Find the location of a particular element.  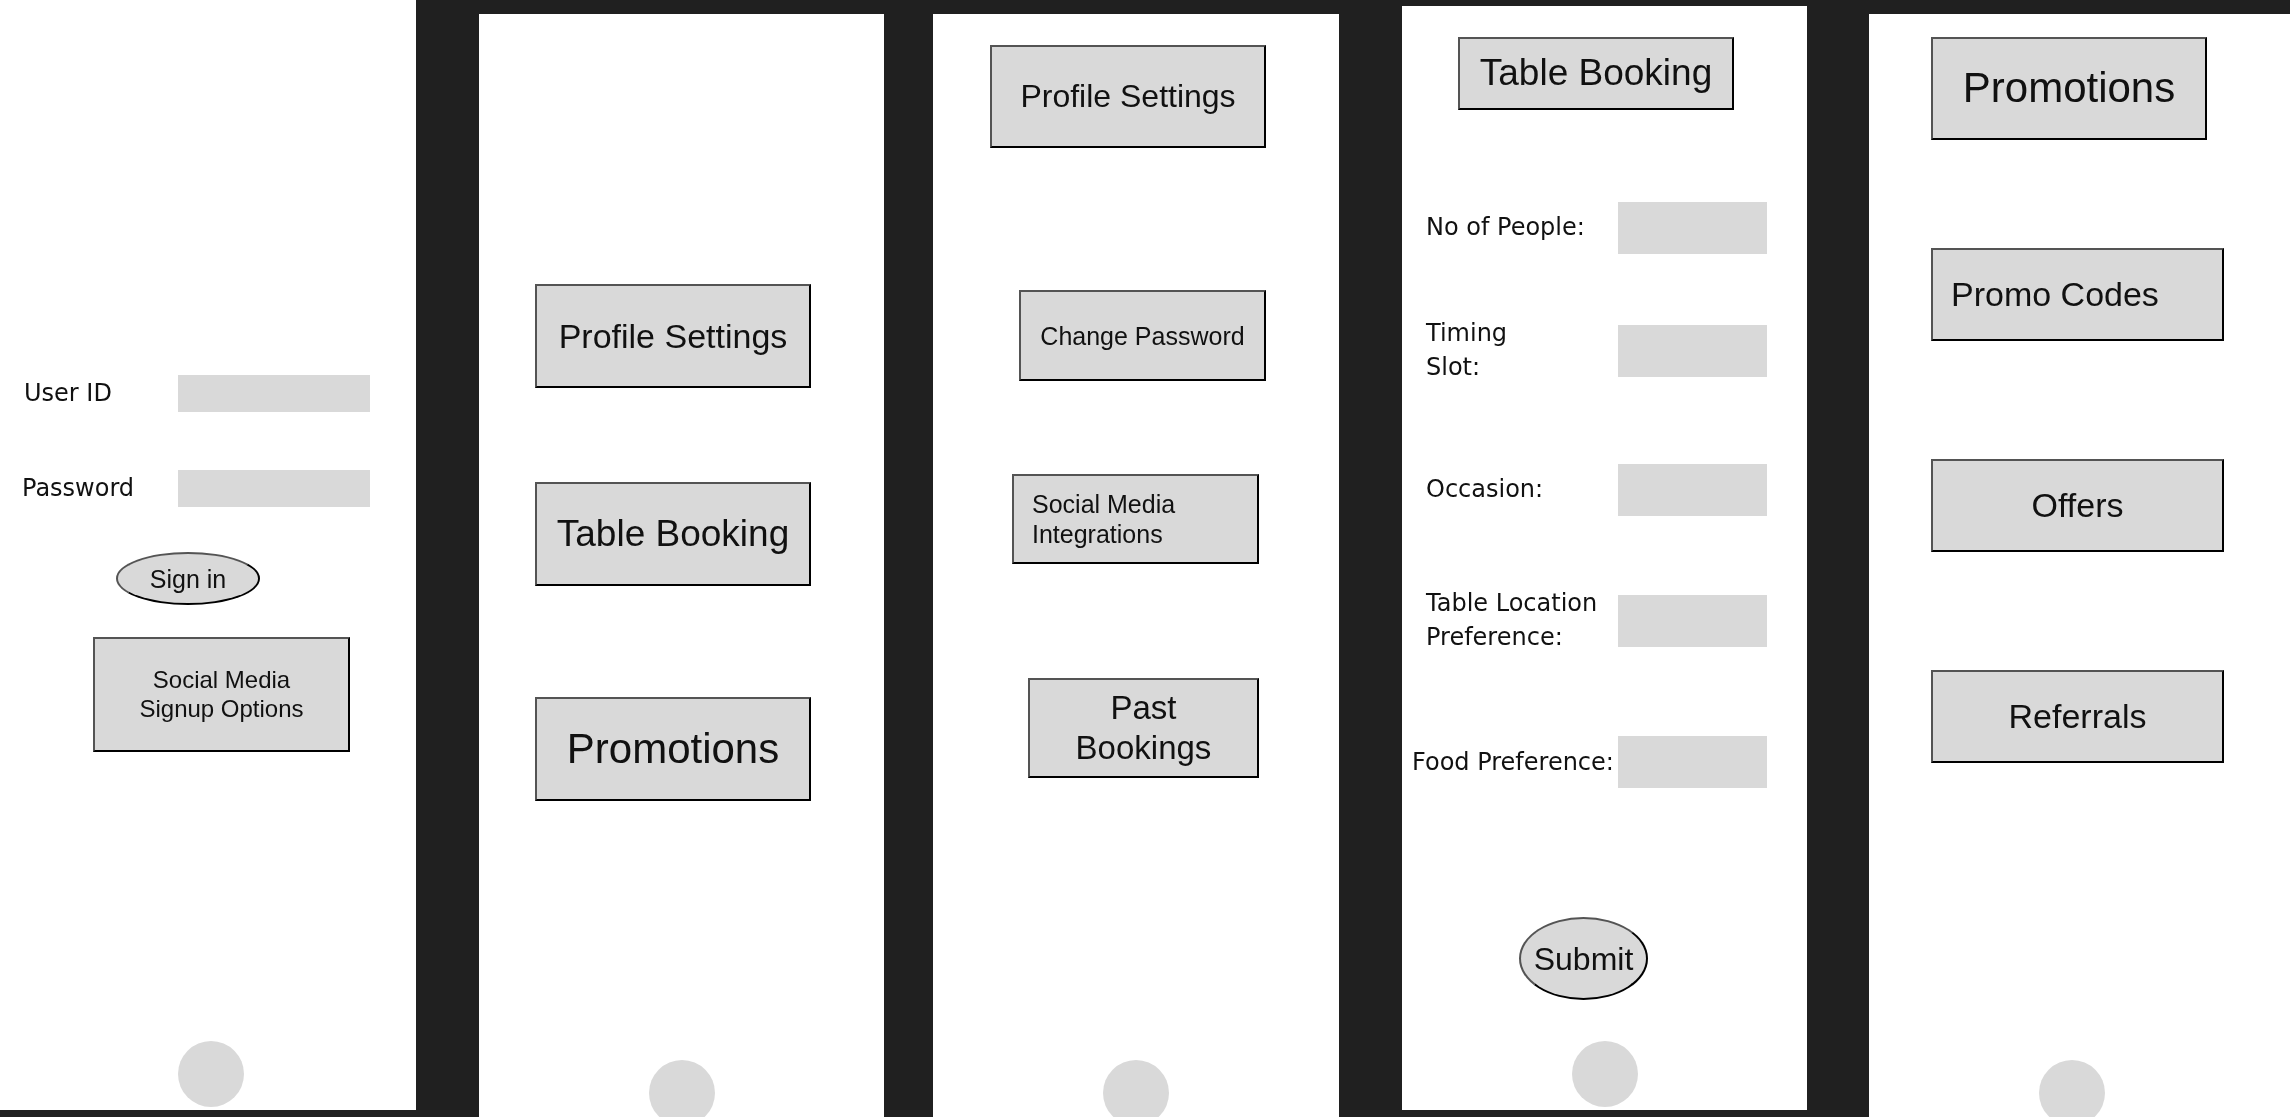

menu-button: Referrals is located at coordinates (2077, 716).